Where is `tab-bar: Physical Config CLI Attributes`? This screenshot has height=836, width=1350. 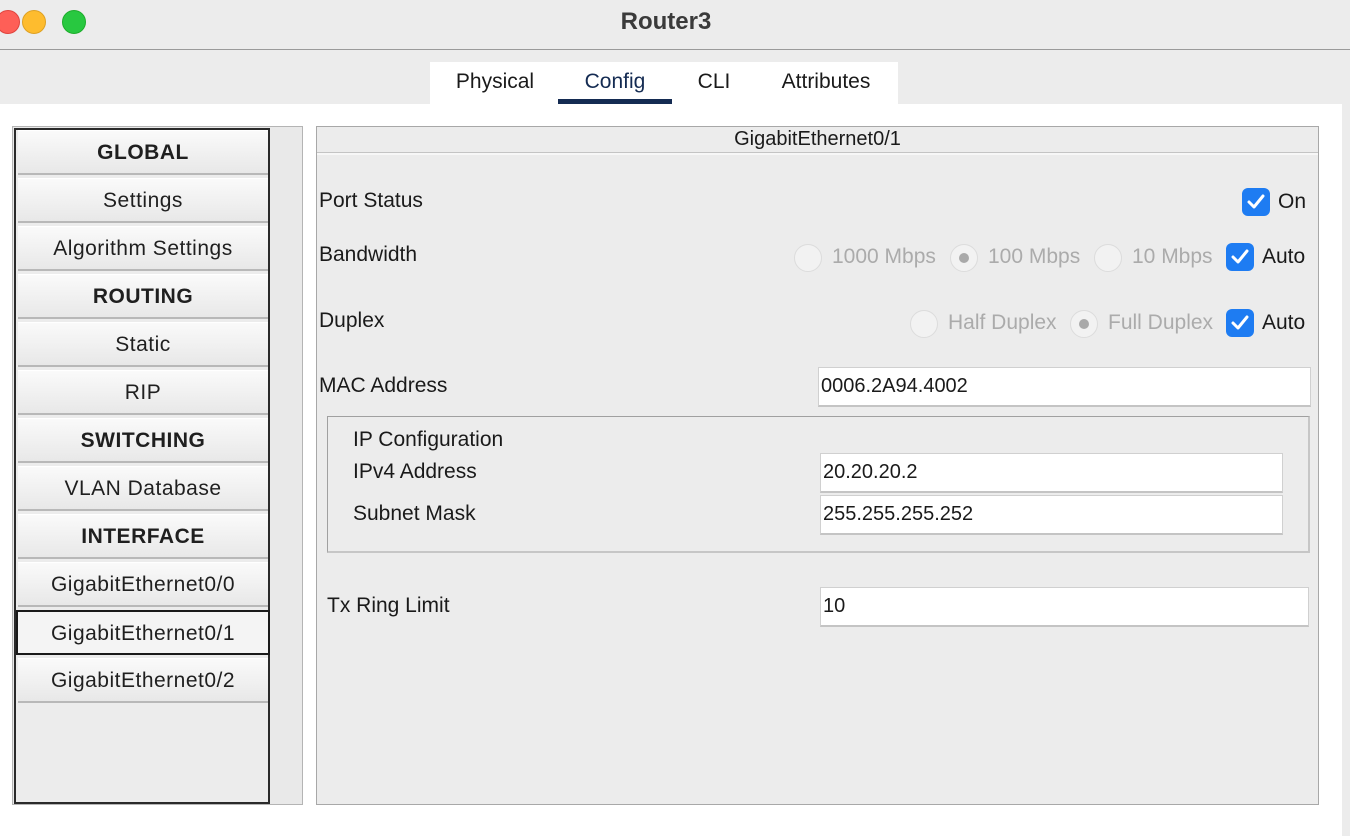
tab-bar: Physical Config CLI Attributes is located at coordinates (664, 83).